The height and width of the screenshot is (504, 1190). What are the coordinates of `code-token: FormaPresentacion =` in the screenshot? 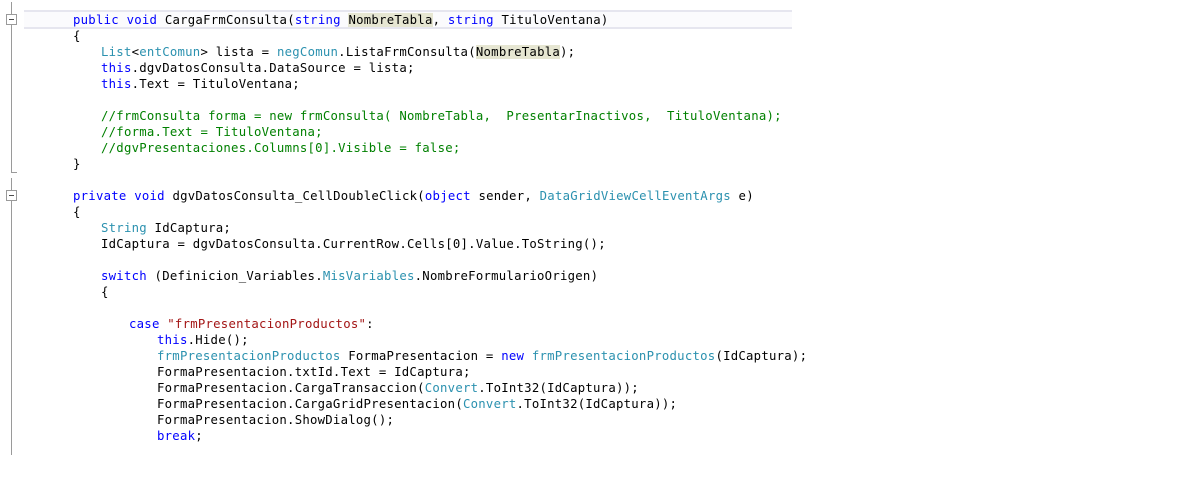 It's located at (421, 356).